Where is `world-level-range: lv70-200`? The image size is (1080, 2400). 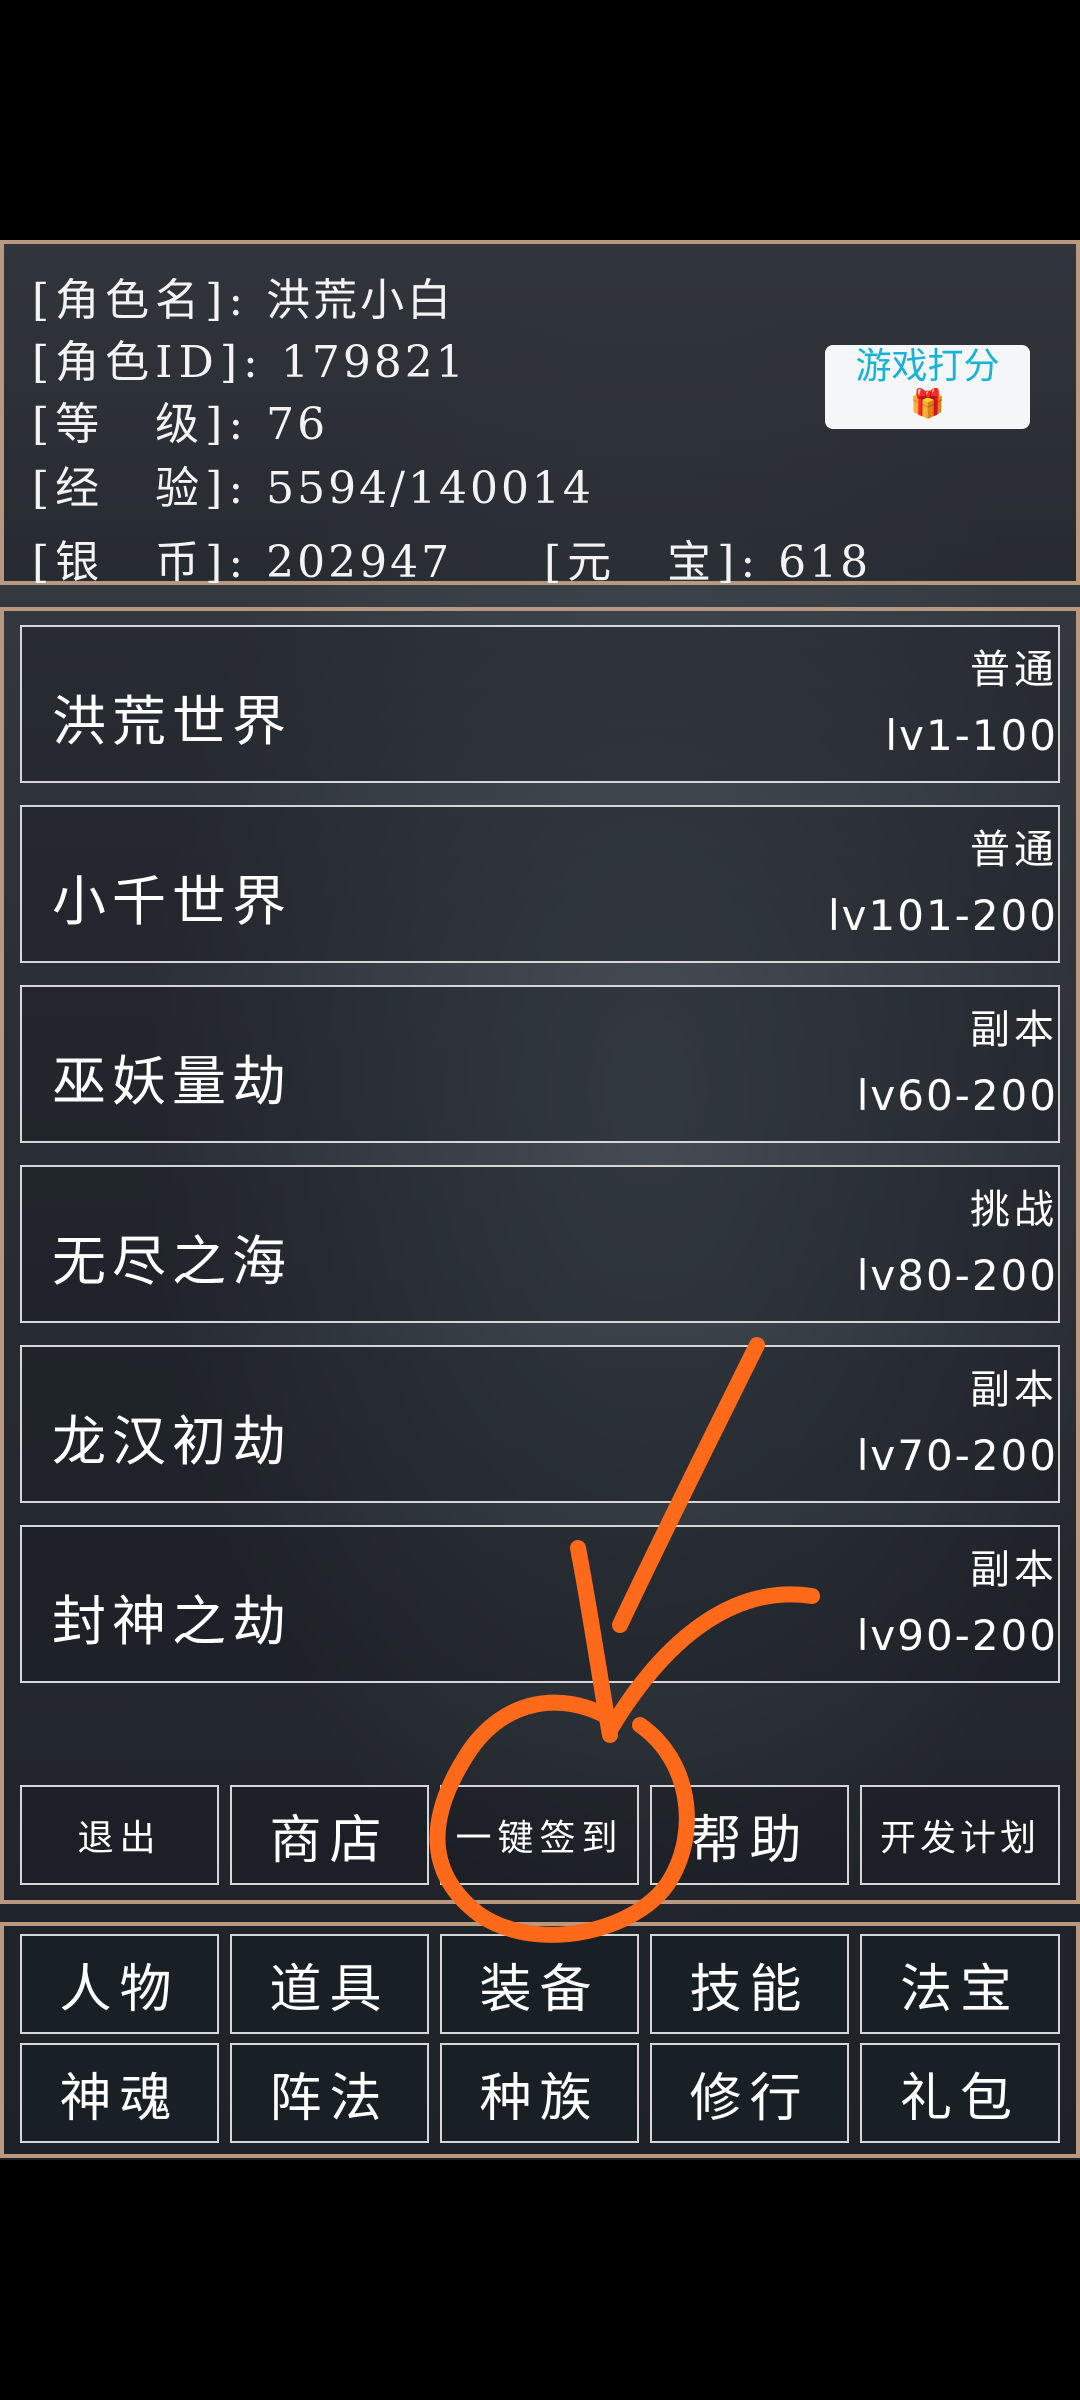
world-level-range: lv70-200 is located at coordinates (957, 1455).